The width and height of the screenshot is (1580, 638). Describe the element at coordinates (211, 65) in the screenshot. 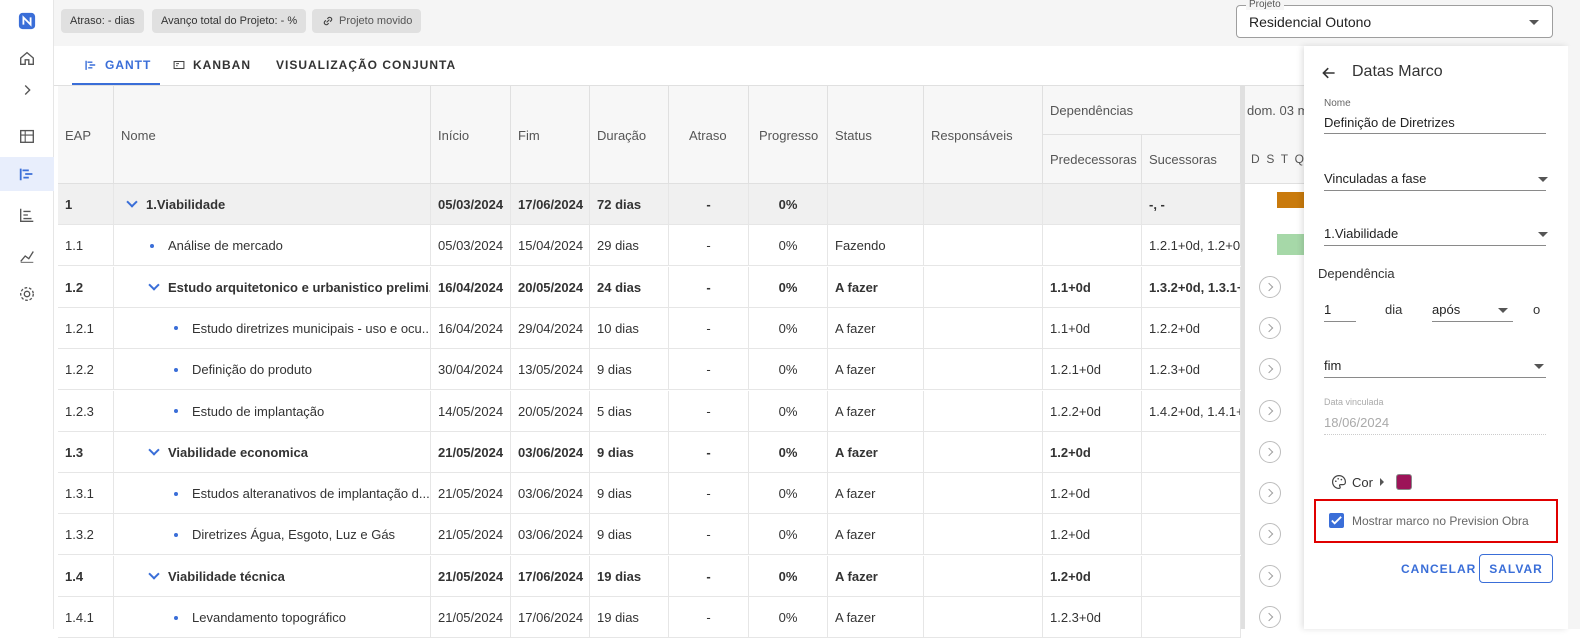

I see `tab-kanban: KANBAN` at that location.